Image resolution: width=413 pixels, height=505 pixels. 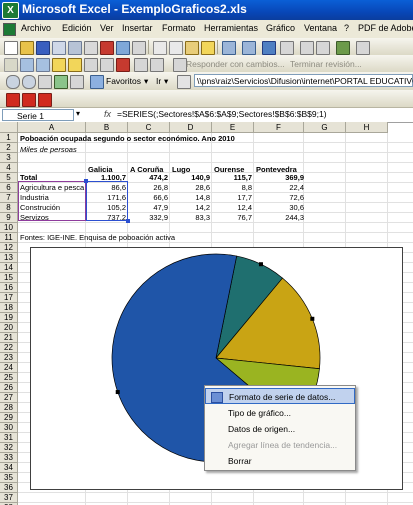 What do you see at coordinates (148, 217) in the screenshot?
I see `cell-value: 332,9` at bounding box center [148, 217].